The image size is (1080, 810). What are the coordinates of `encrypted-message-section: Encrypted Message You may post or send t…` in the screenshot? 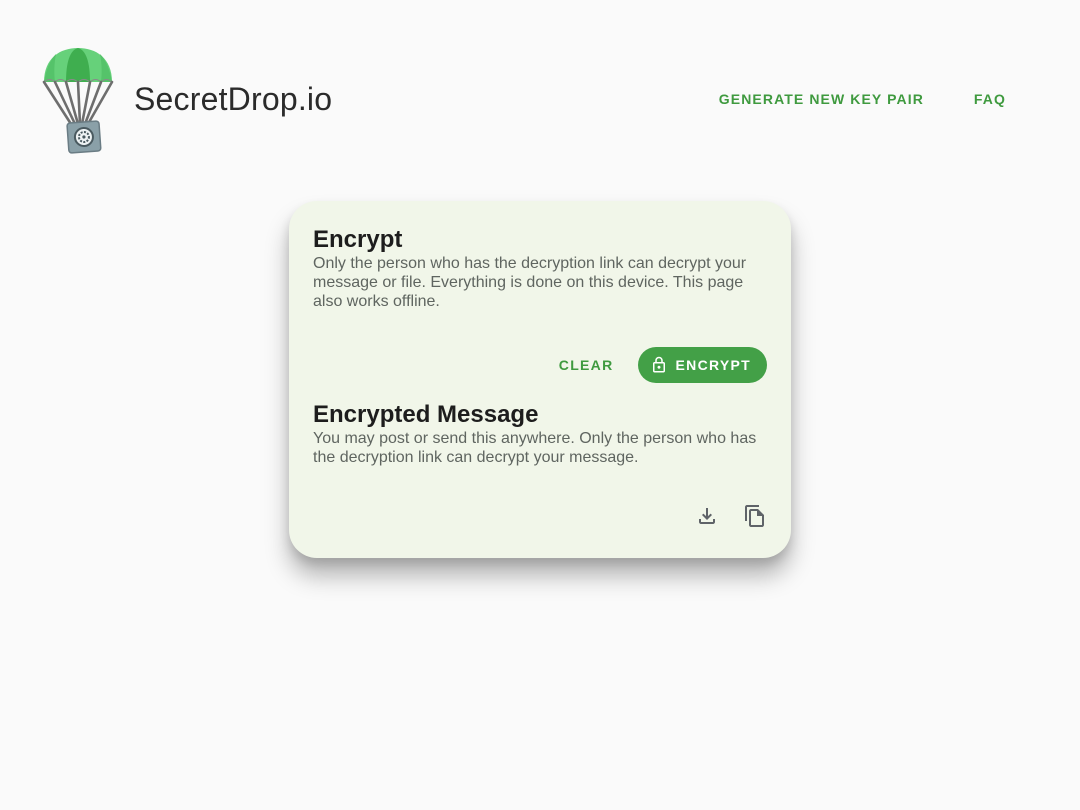 It's located at (538, 433).